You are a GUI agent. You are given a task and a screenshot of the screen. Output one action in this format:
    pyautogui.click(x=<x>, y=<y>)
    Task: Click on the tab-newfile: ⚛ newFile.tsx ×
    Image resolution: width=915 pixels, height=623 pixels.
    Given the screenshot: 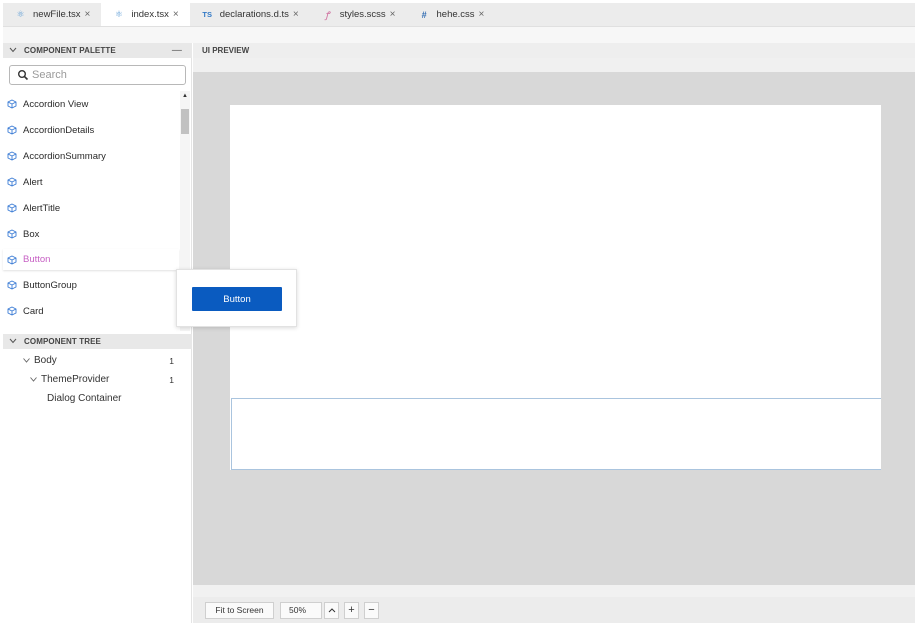 What is the action you would take?
    pyautogui.click(x=52, y=14)
    